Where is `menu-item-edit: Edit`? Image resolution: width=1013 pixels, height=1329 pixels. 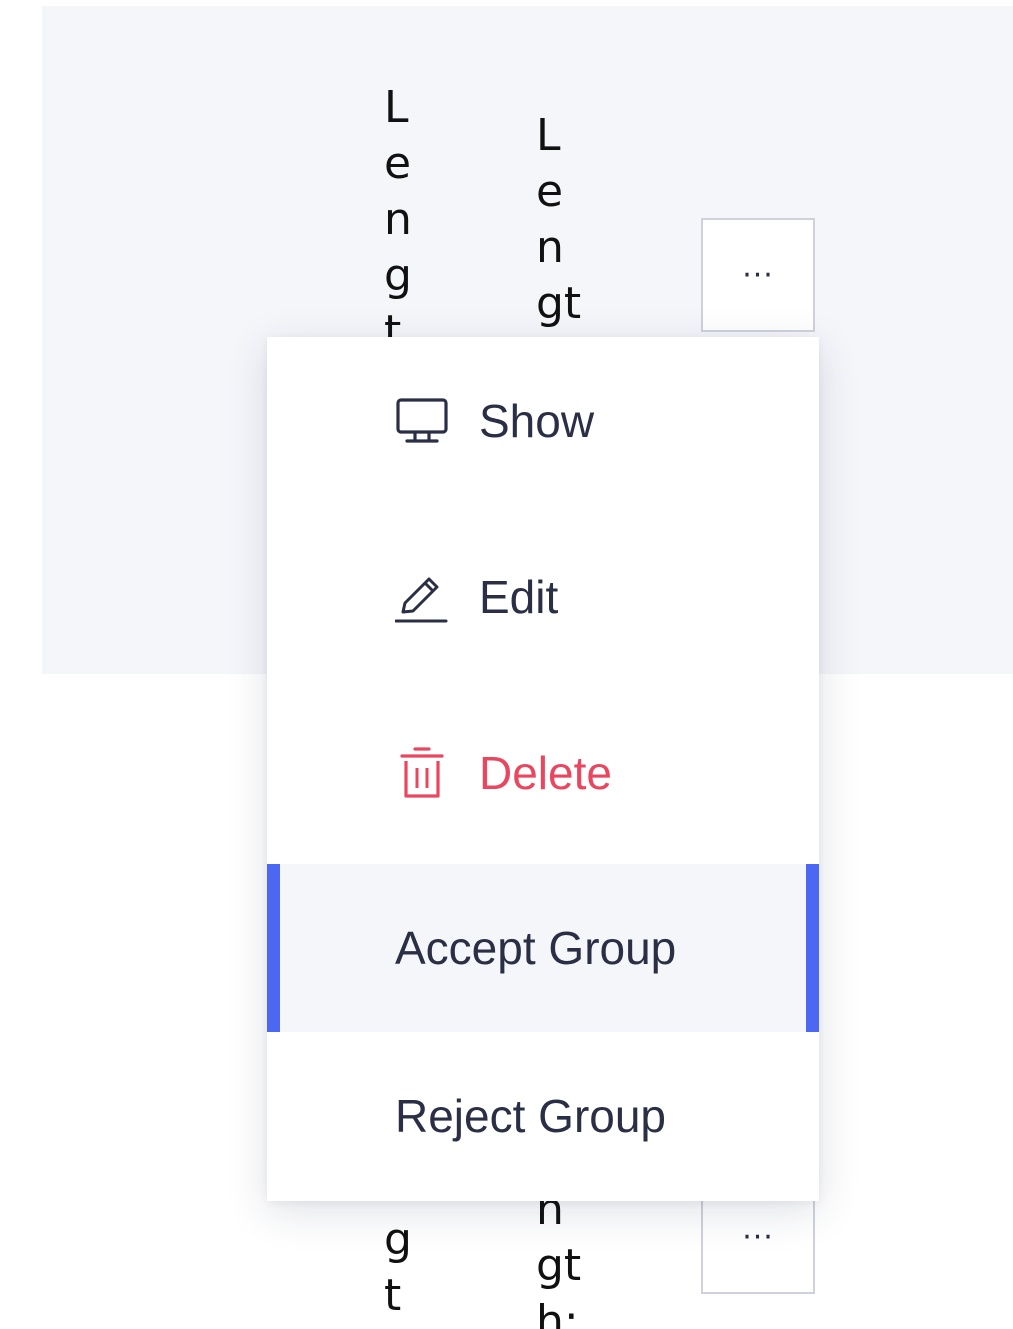
menu-item-edit: Edit is located at coordinates (543, 597).